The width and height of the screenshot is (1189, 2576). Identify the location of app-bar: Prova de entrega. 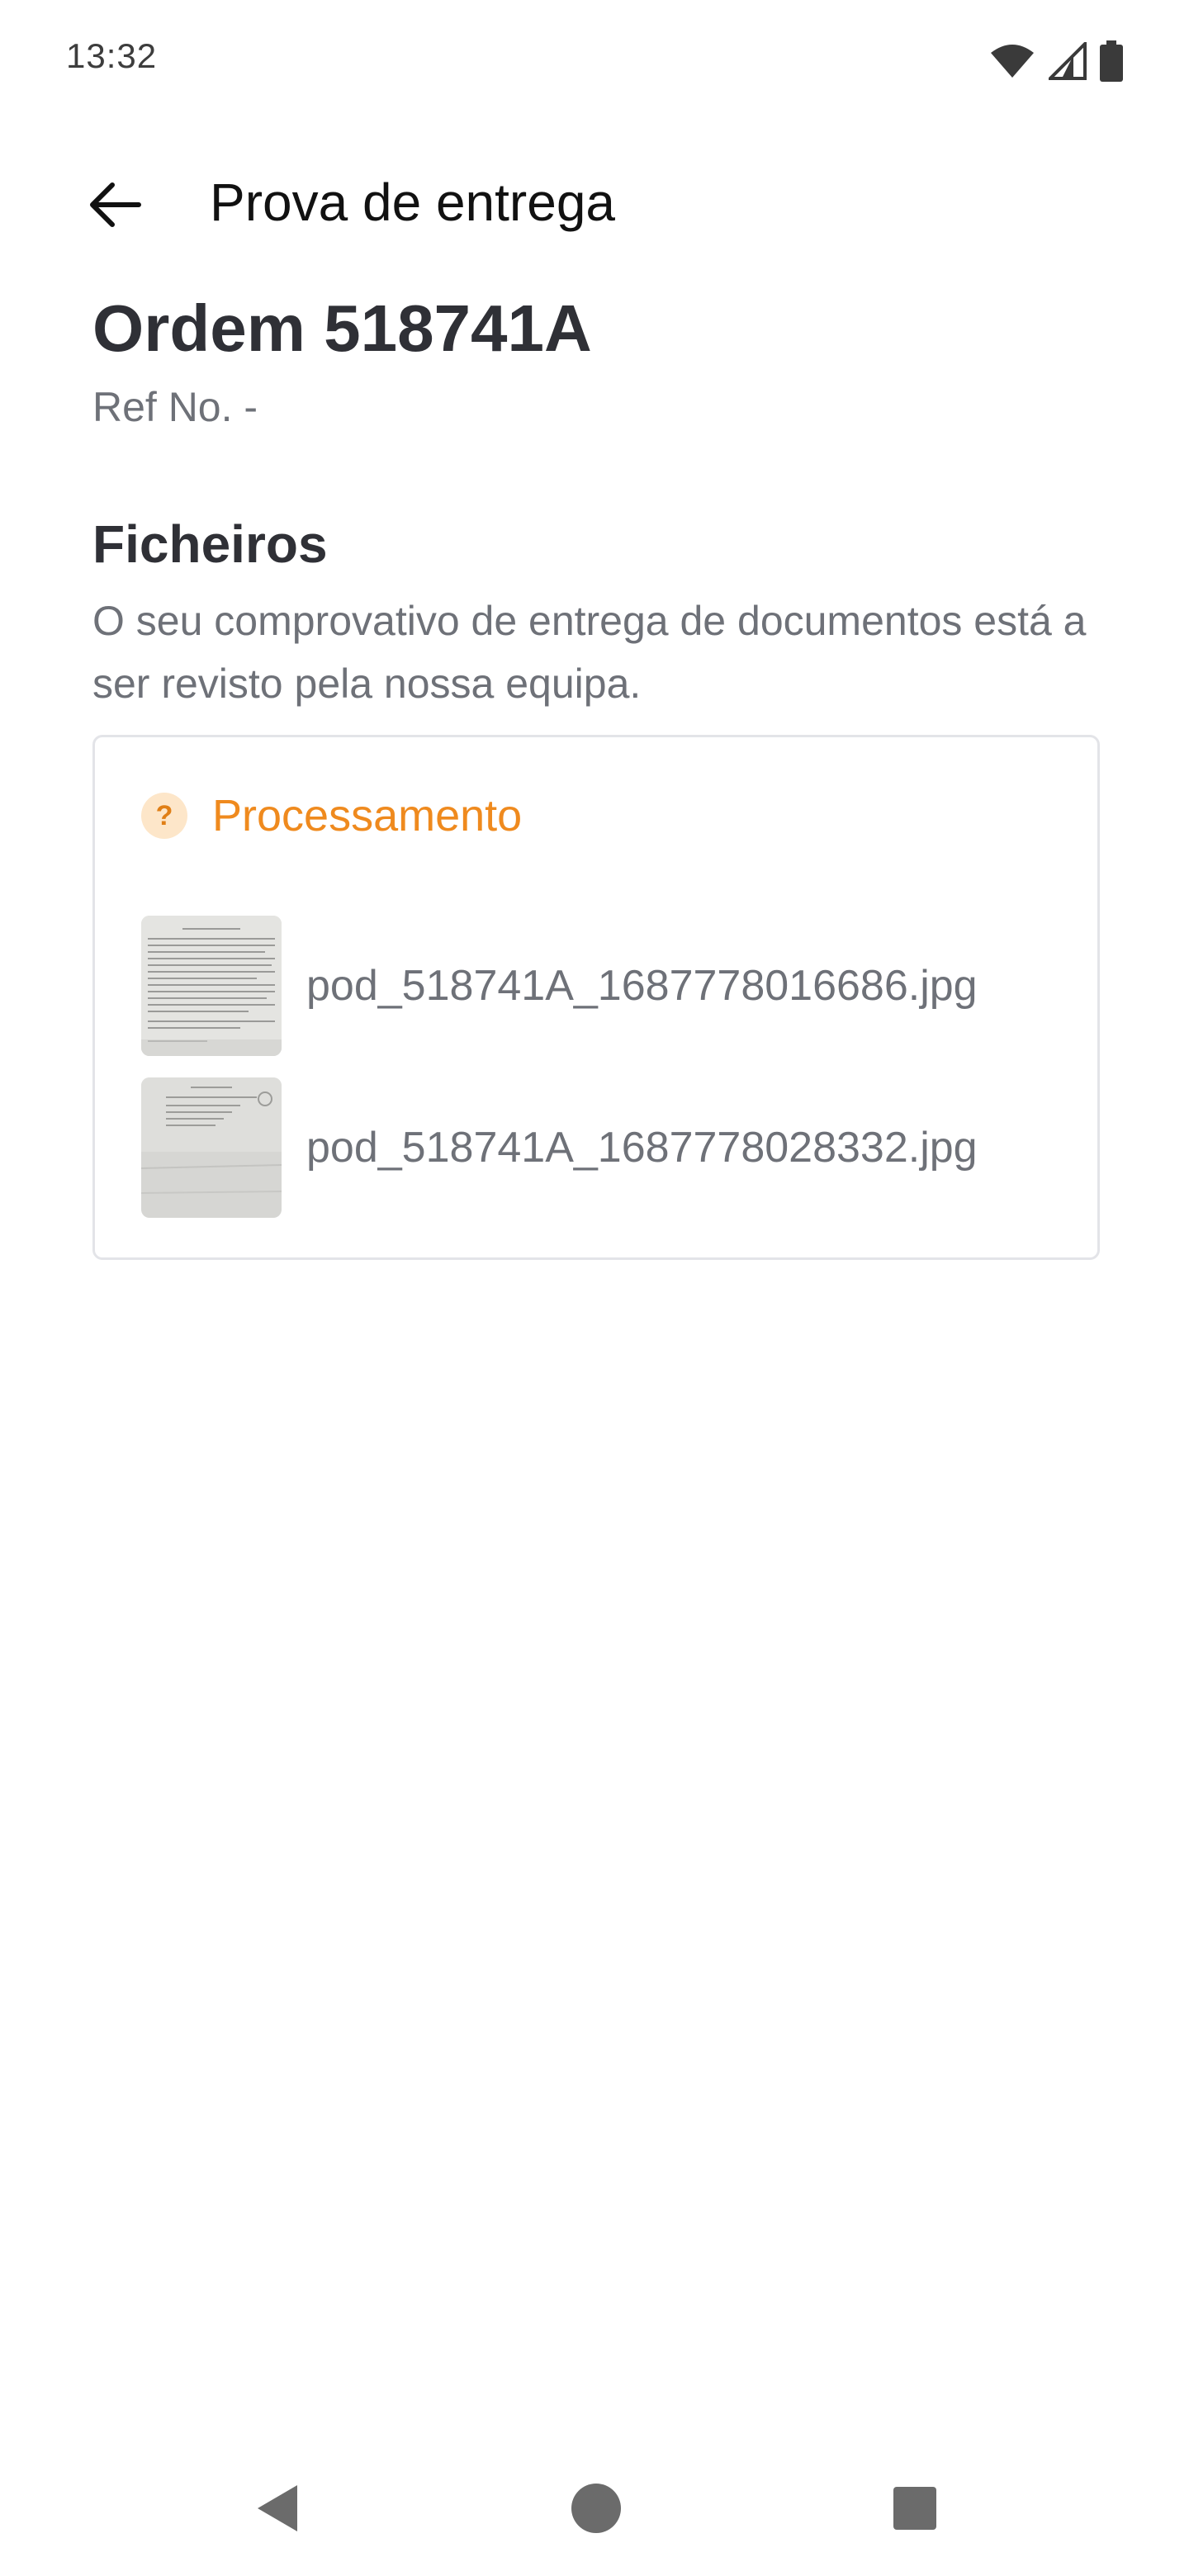
(594, 202).